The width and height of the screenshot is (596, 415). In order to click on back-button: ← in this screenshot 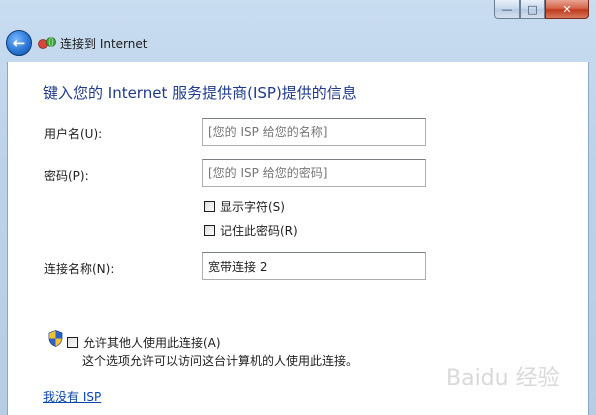, I will do `click(19, 43)`.